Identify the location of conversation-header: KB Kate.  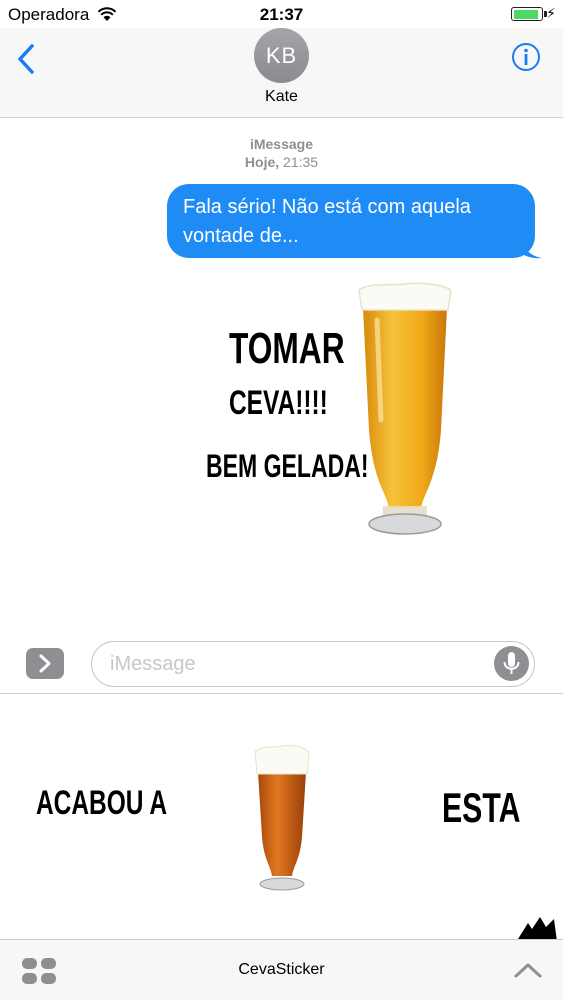
(281, 73).